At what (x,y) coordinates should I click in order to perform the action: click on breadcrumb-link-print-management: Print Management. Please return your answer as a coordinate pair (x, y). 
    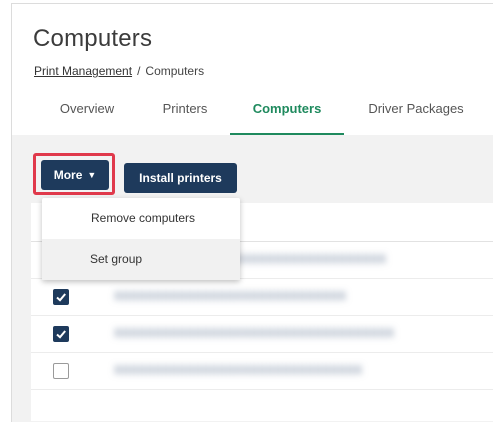
    Looking at the image, I should click on (83, 71).